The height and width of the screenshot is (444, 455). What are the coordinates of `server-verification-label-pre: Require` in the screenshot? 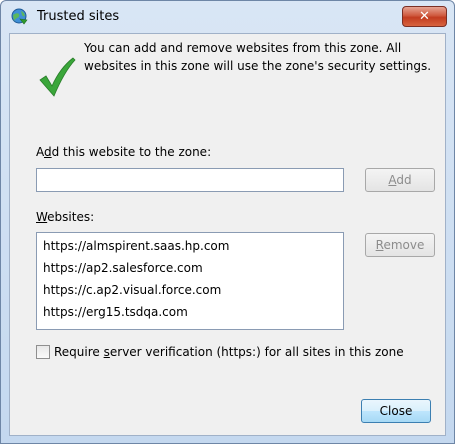 It's located at (79, 352).